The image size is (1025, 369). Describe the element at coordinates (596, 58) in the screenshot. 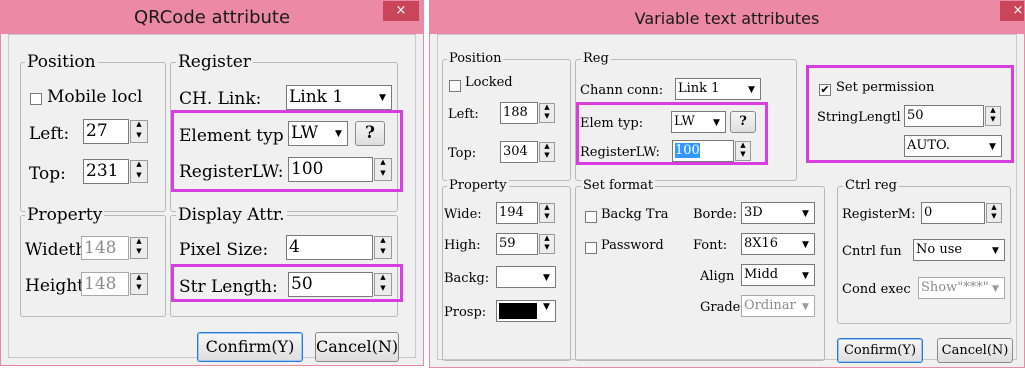

I see `reg-legend: Reg` at that location.